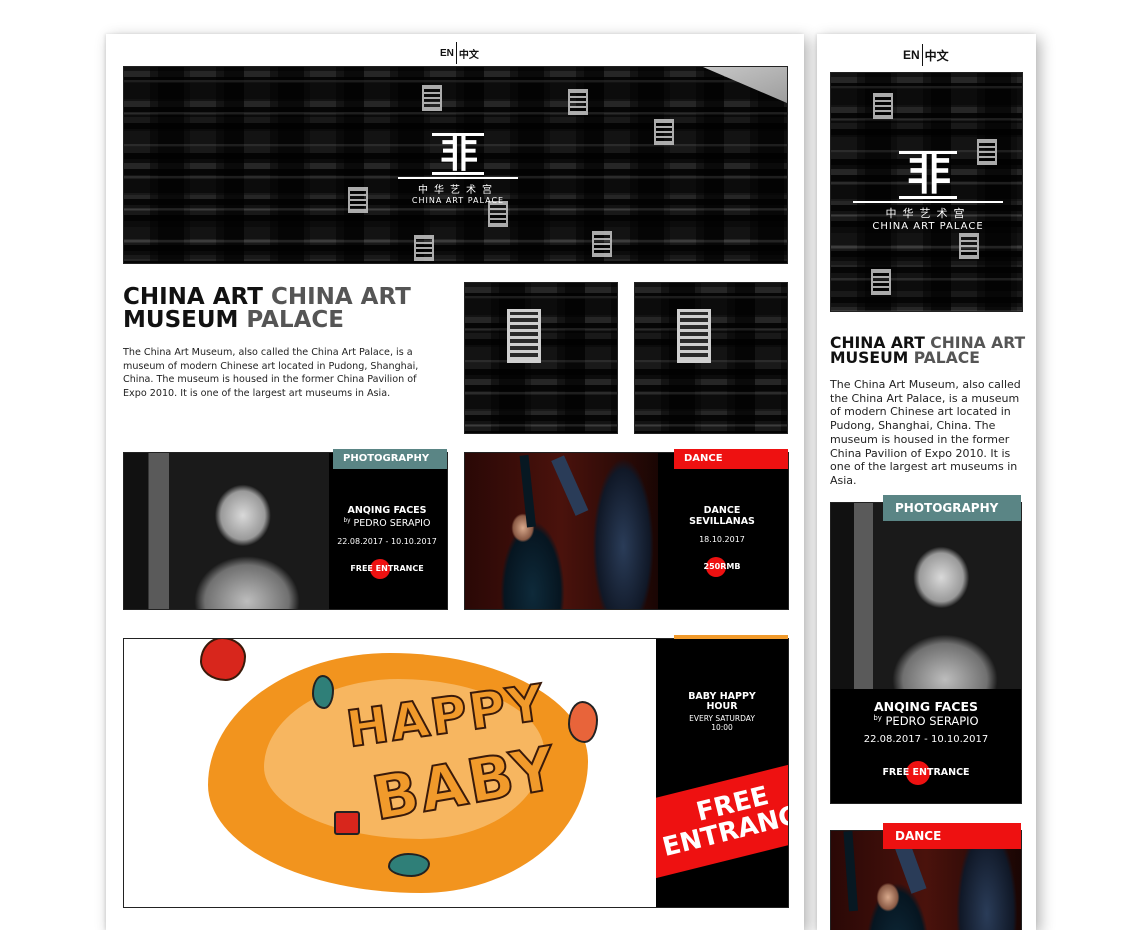 The width and height of the screenshot is (1140, 930). What do you see at coordinates (952, 508) in the screenshot?
I see `category-tag-photography: PHOTOGRAPHY` at bounding box center [952, 508].